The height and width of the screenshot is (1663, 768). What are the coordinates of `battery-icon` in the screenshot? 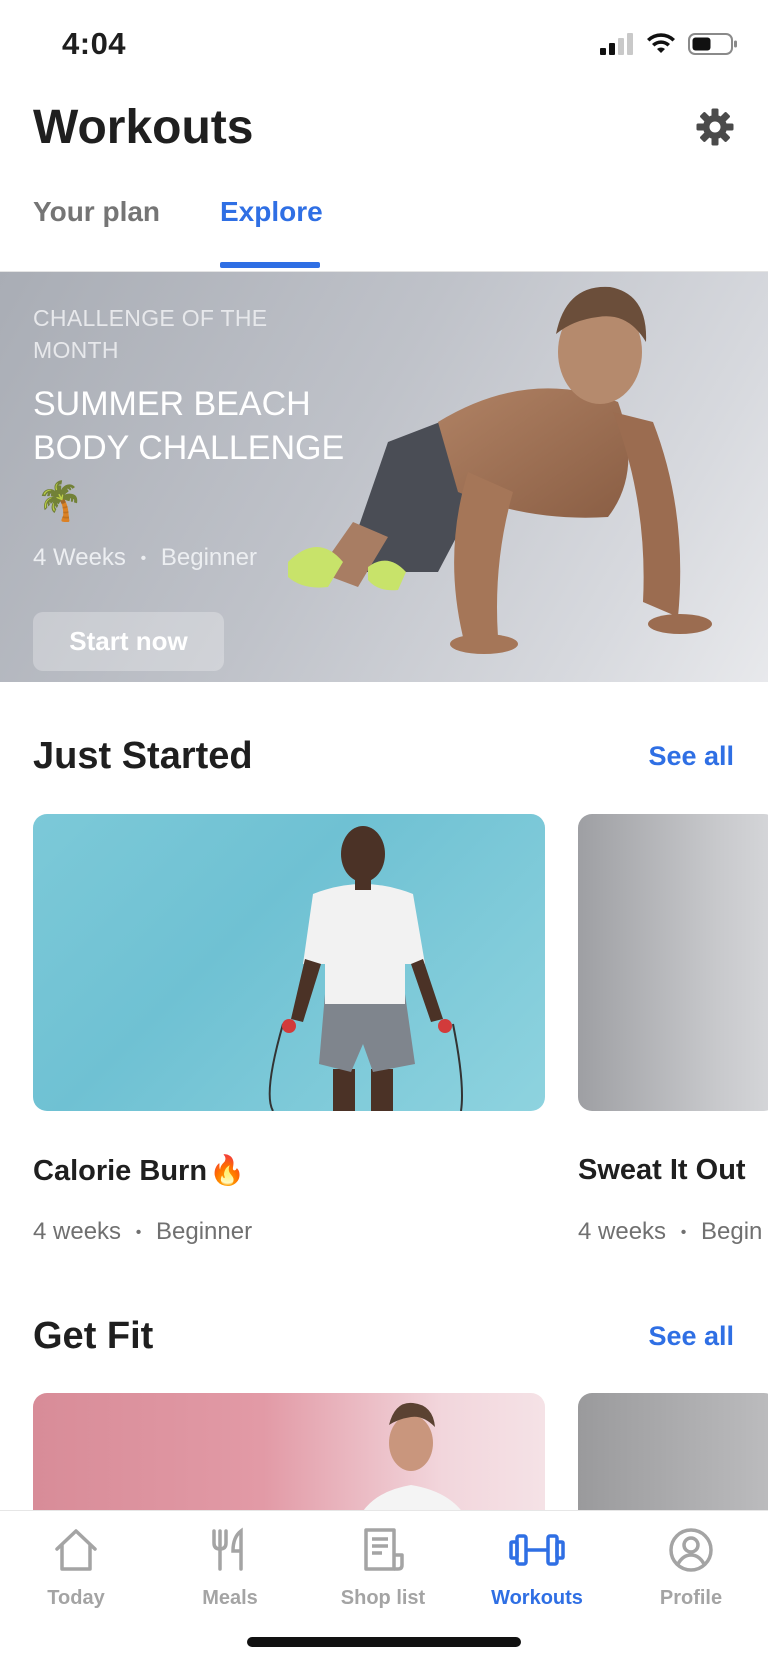 It's located at (712, 44).